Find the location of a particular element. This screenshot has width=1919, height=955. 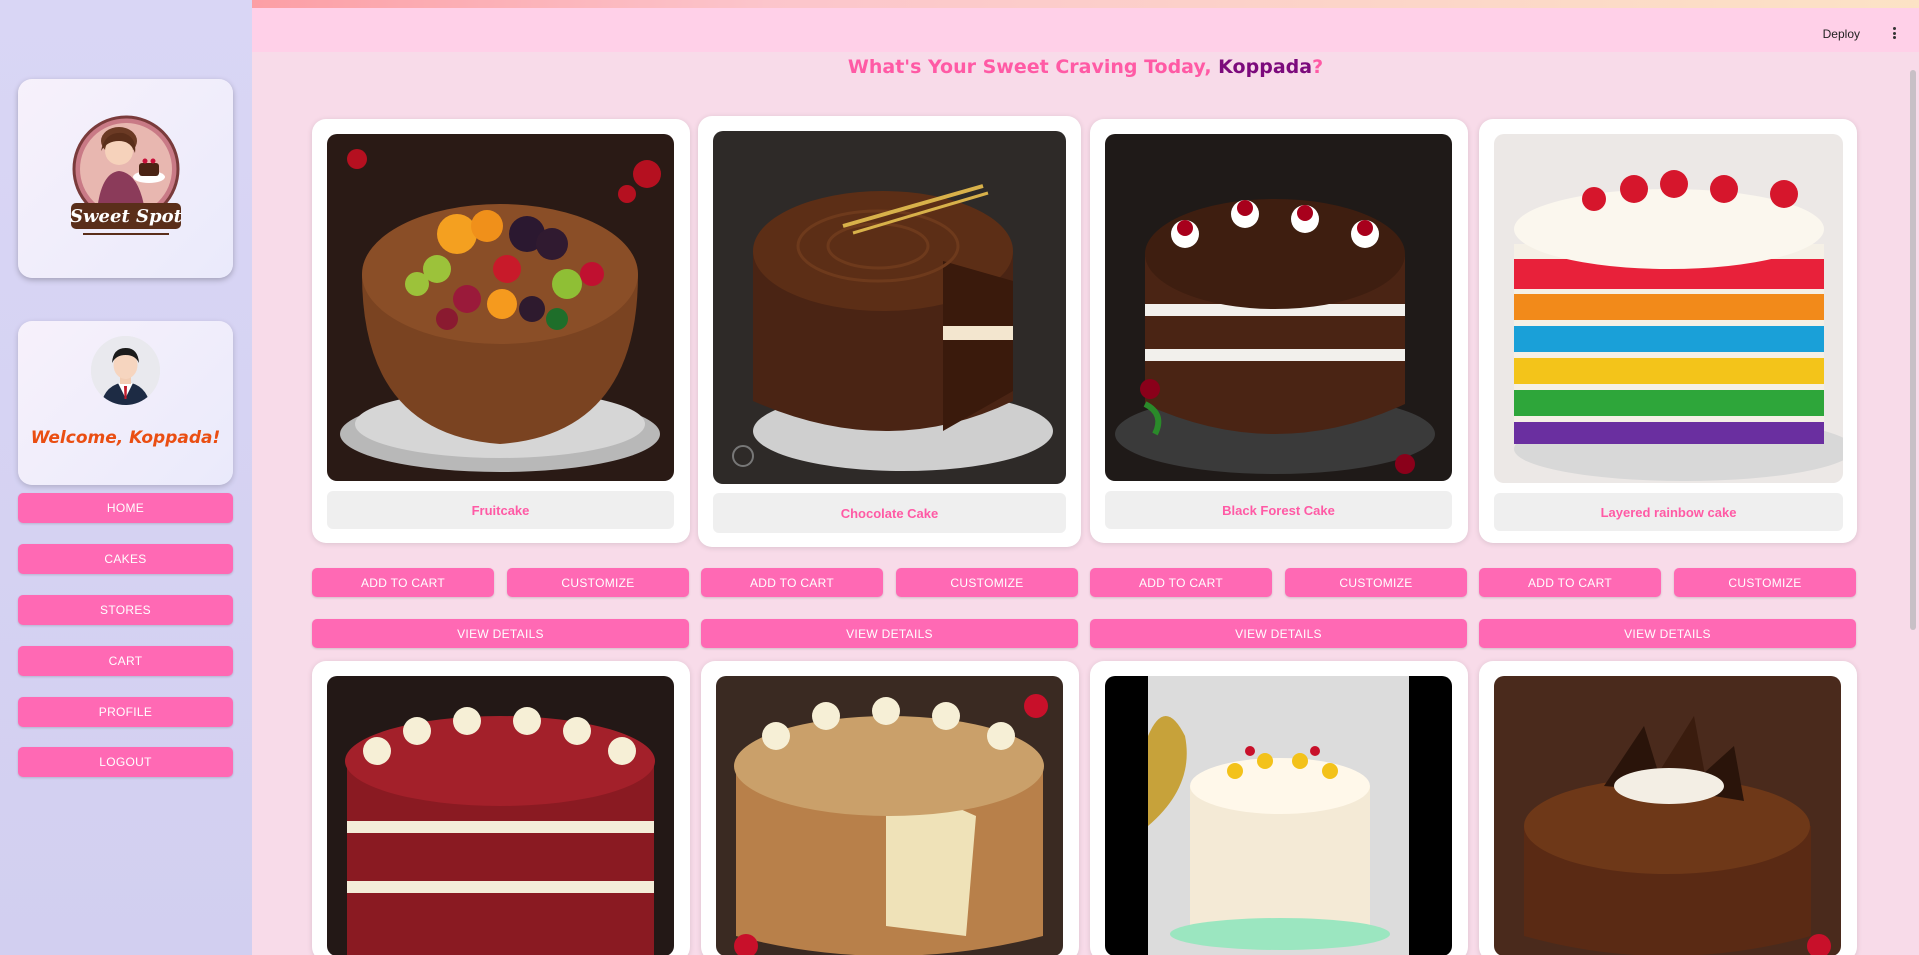

cake-card-coffee is located at coordinates (890, 808).